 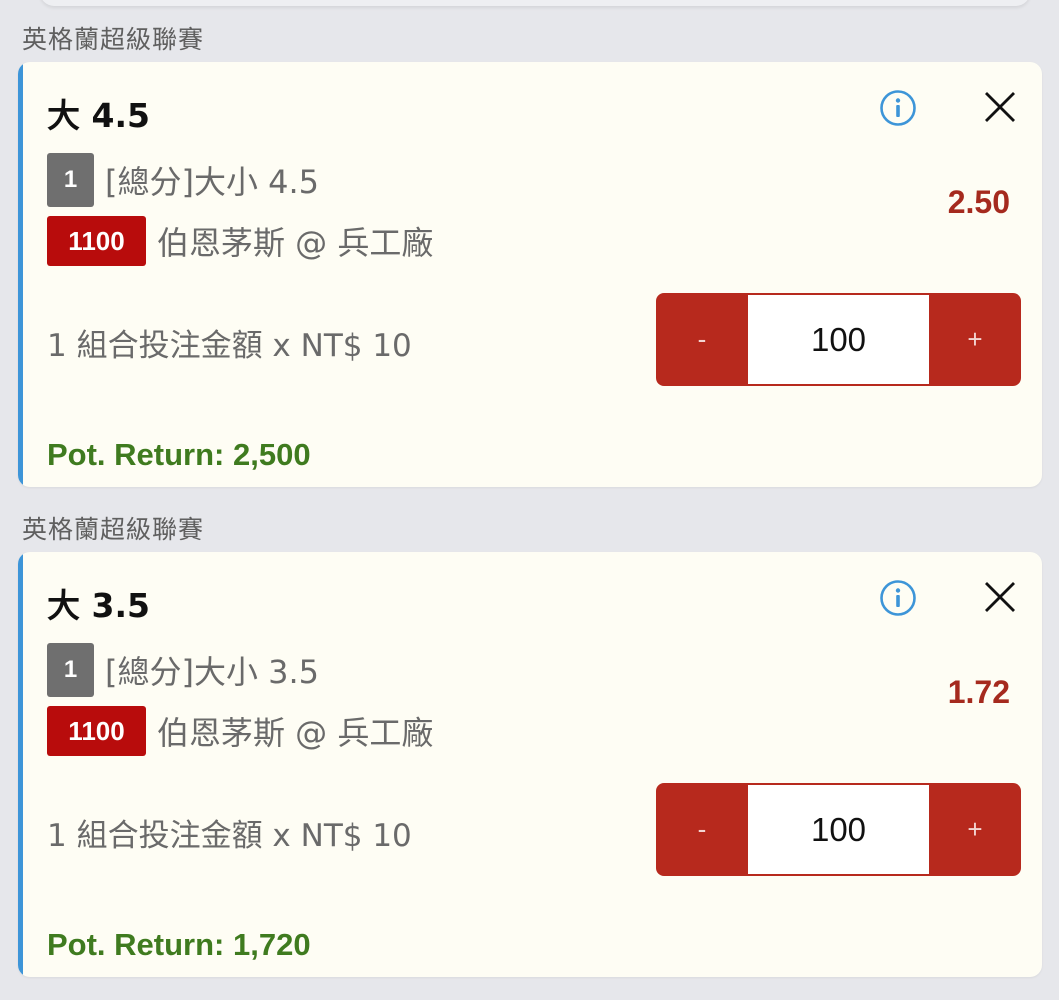 I want to click on potential-return-value: 2,500, so click(x=272, y=454).